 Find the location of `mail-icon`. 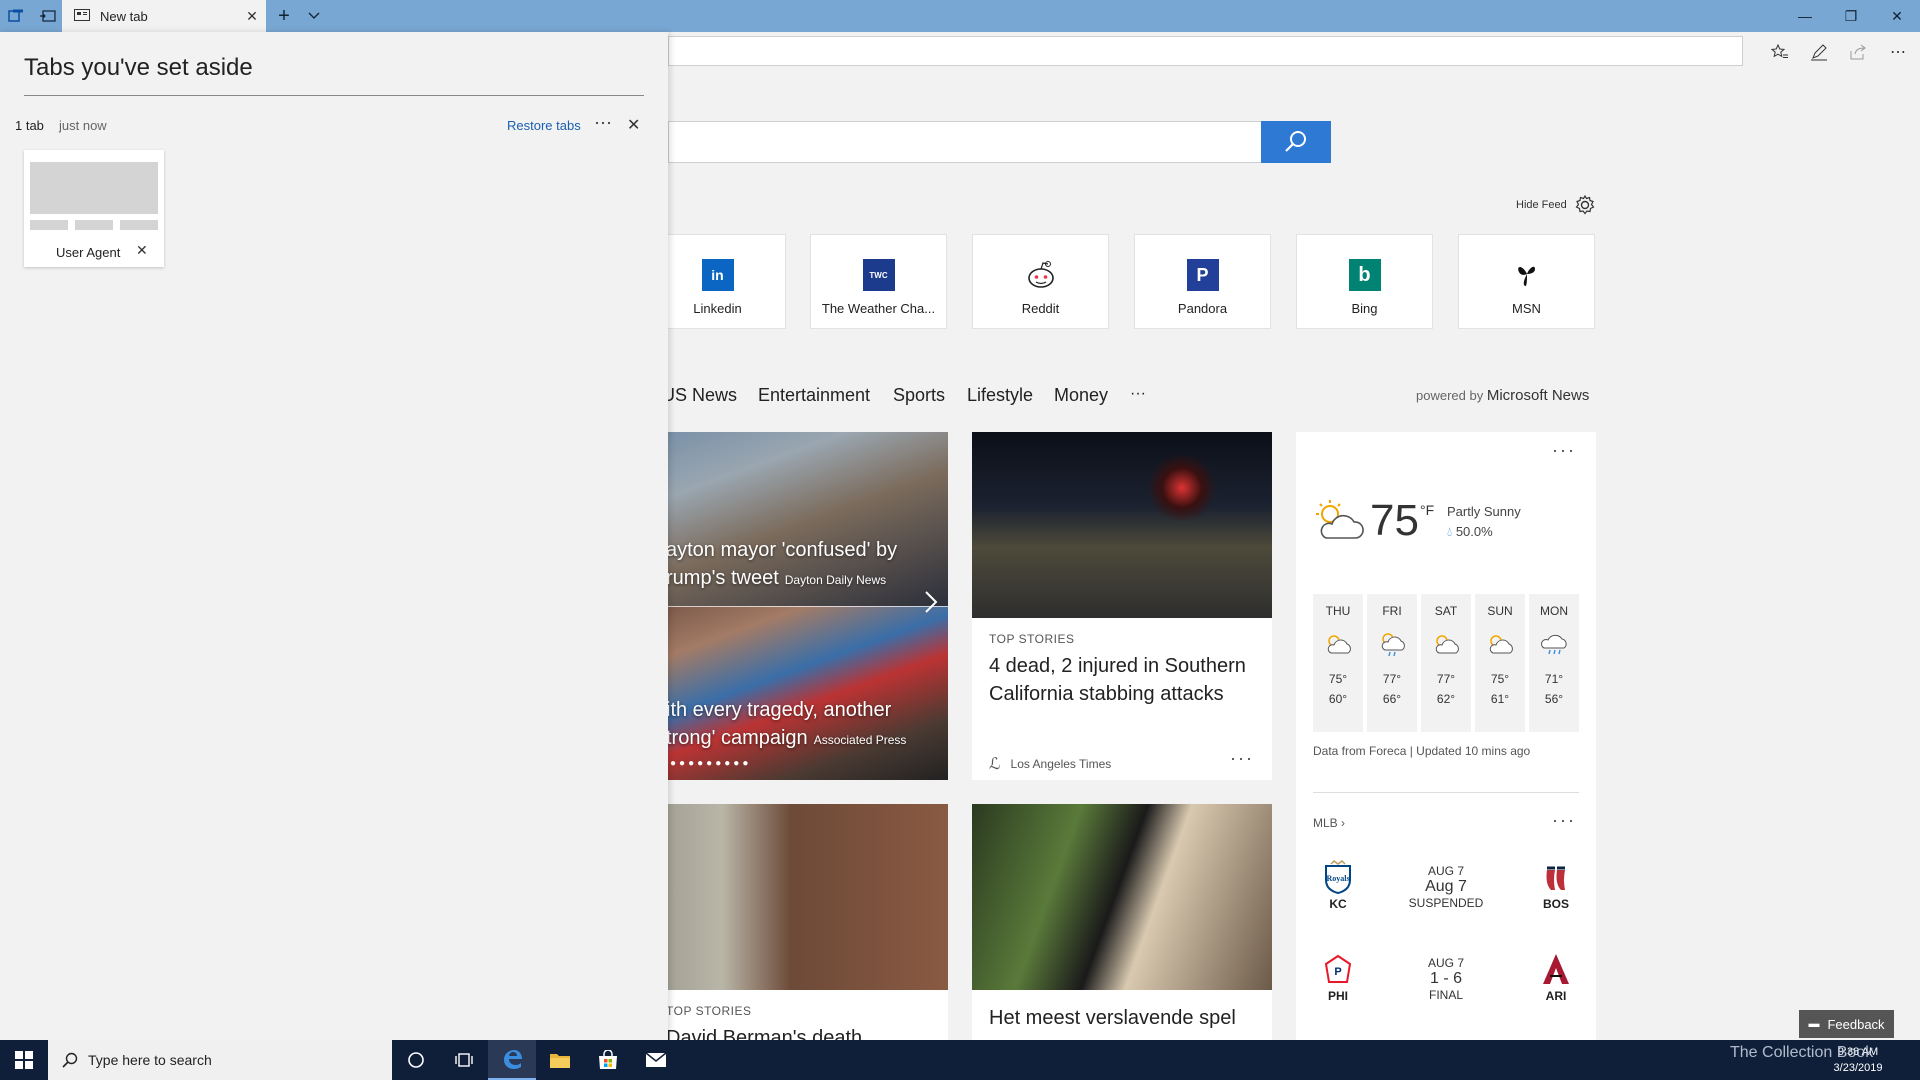

mail-icon is located at coordinates (656, 1060).